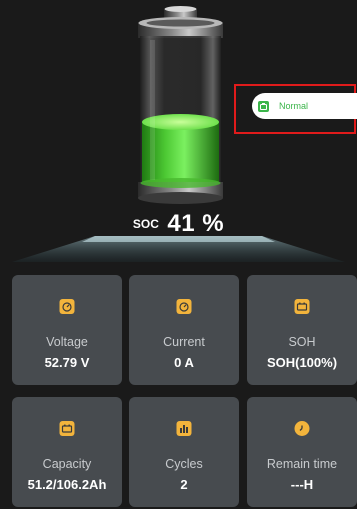 Image resolution: width=357 pixels, height=509 pixels. What do you see at coordinates (184, 452) in the screenshot?
I see `cycles-card: Cycles 2` at bounding box center [184, 452].